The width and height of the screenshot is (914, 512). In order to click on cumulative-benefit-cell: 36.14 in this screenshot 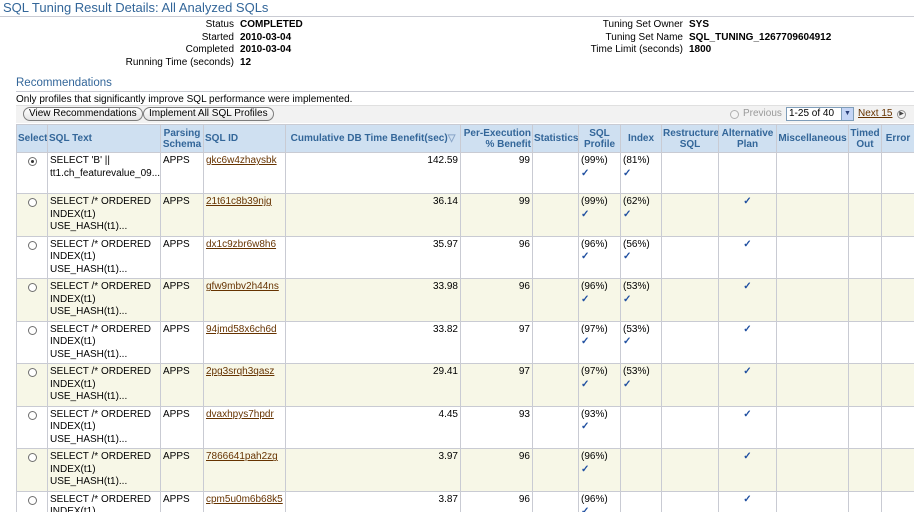, I will do `click(373, 215)`.